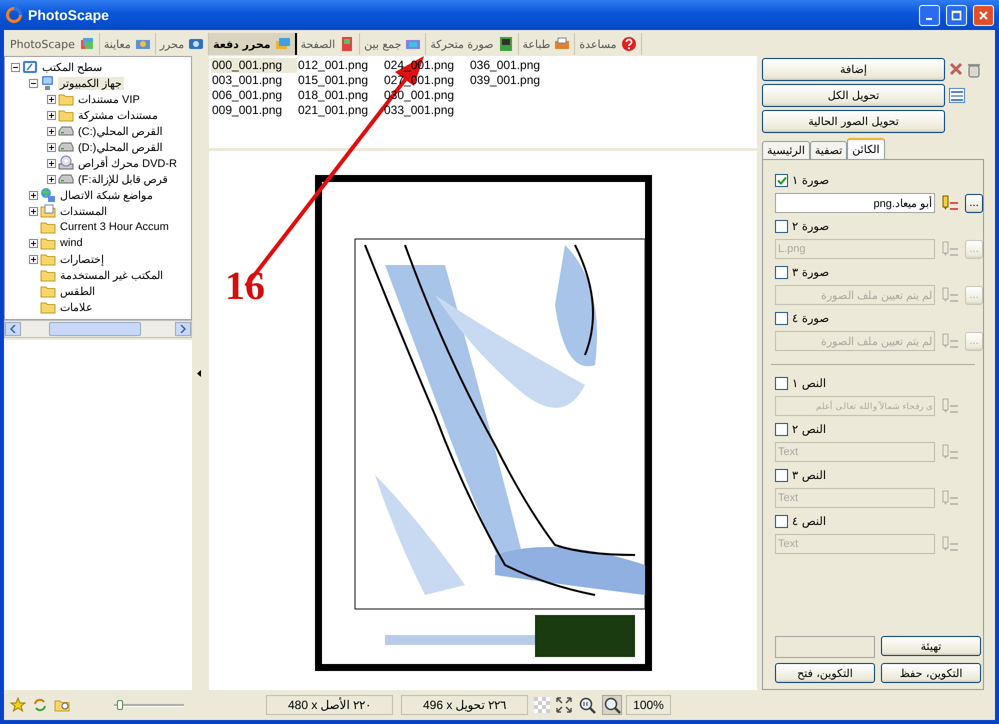 The image size is (999, 724). What do you see at coordinates (127, 163) in the screenshot?
I see `tree-item: محرك أقراص DVD-R` at bounding box center [127, 163].